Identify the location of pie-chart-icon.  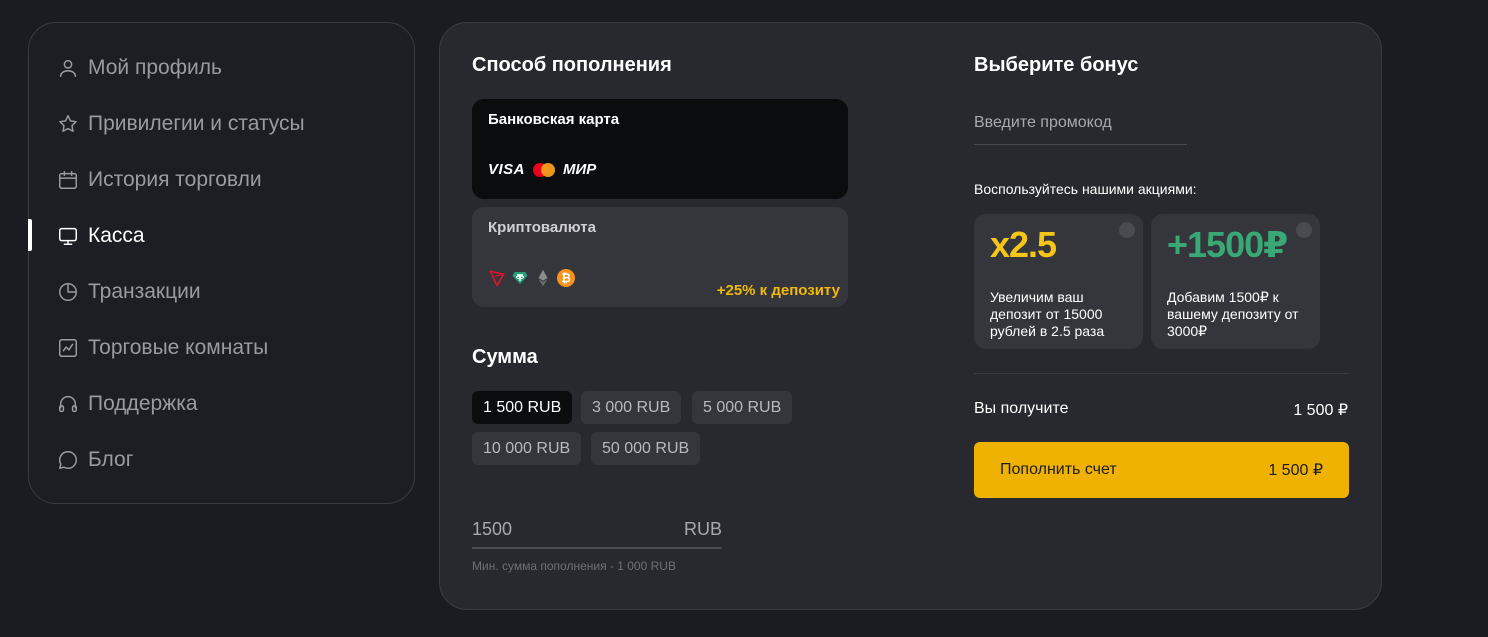
(68, 292).